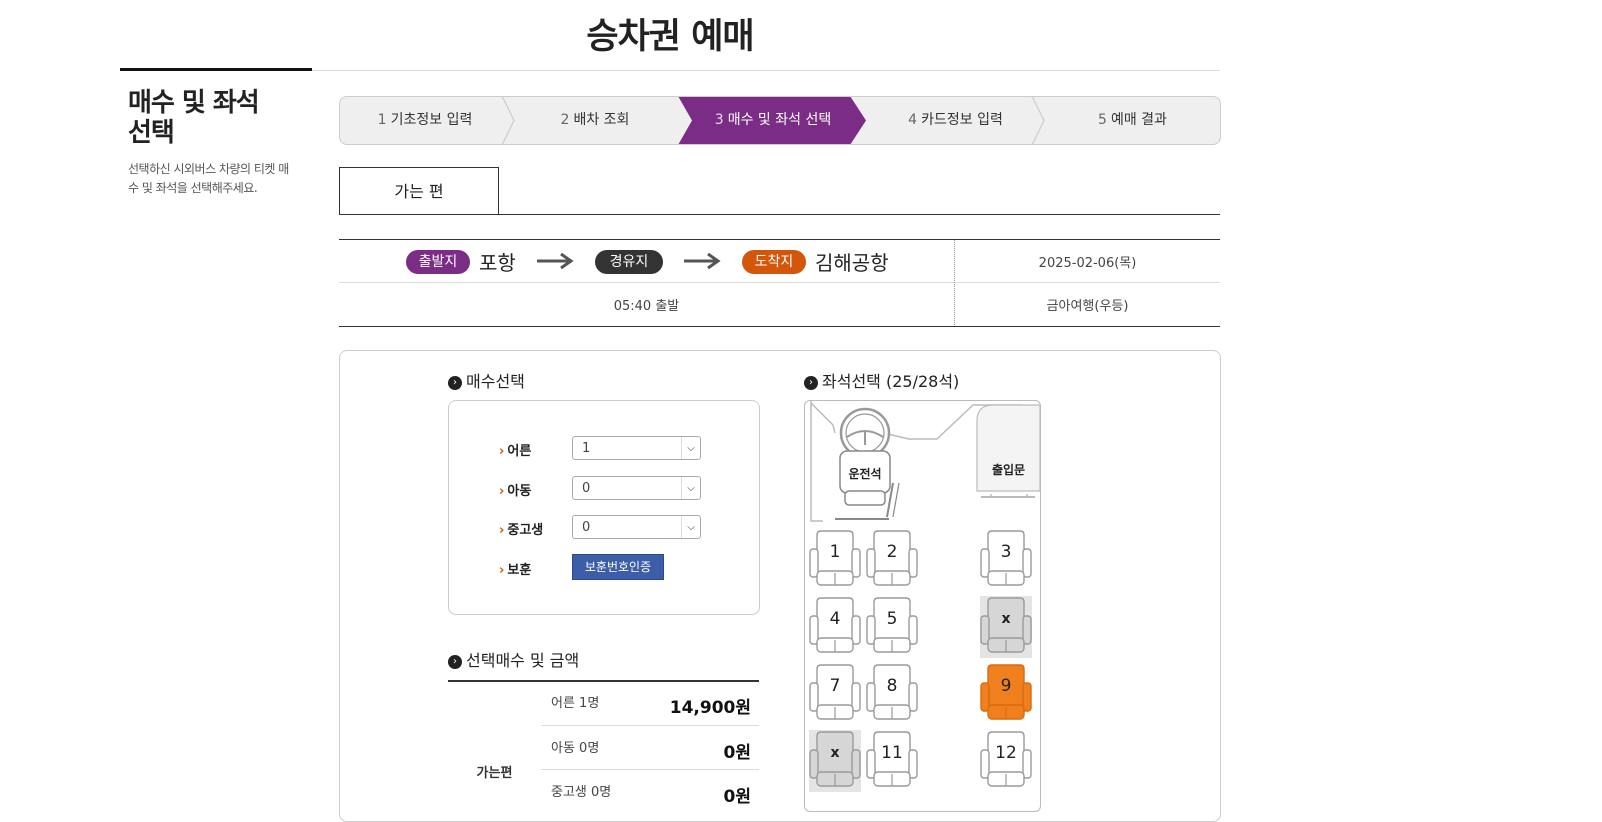  Describe the element at coordinates (515, 491) in the screenshot. I see `child-label: › 아동` at that location.